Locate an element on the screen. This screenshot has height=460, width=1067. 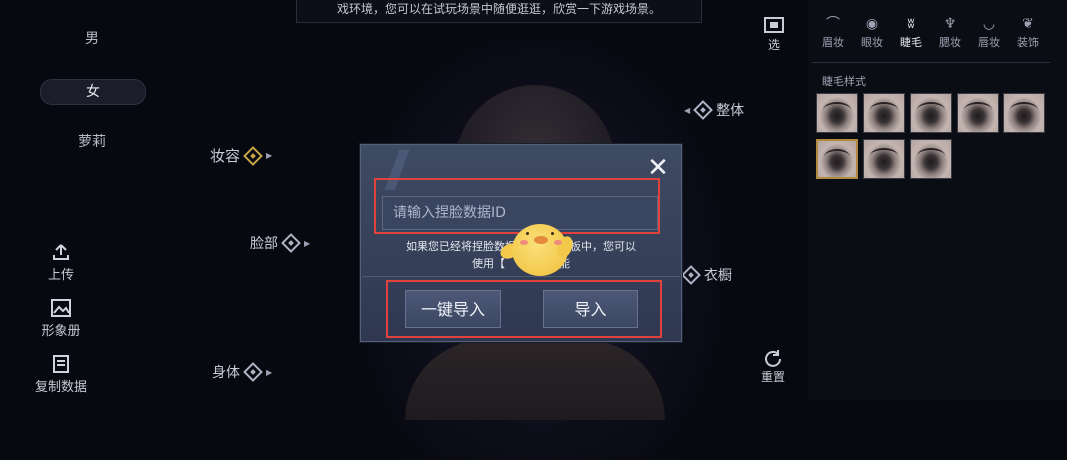
tab-blush-label: 腮妆 is located at coordinates (950, 42).